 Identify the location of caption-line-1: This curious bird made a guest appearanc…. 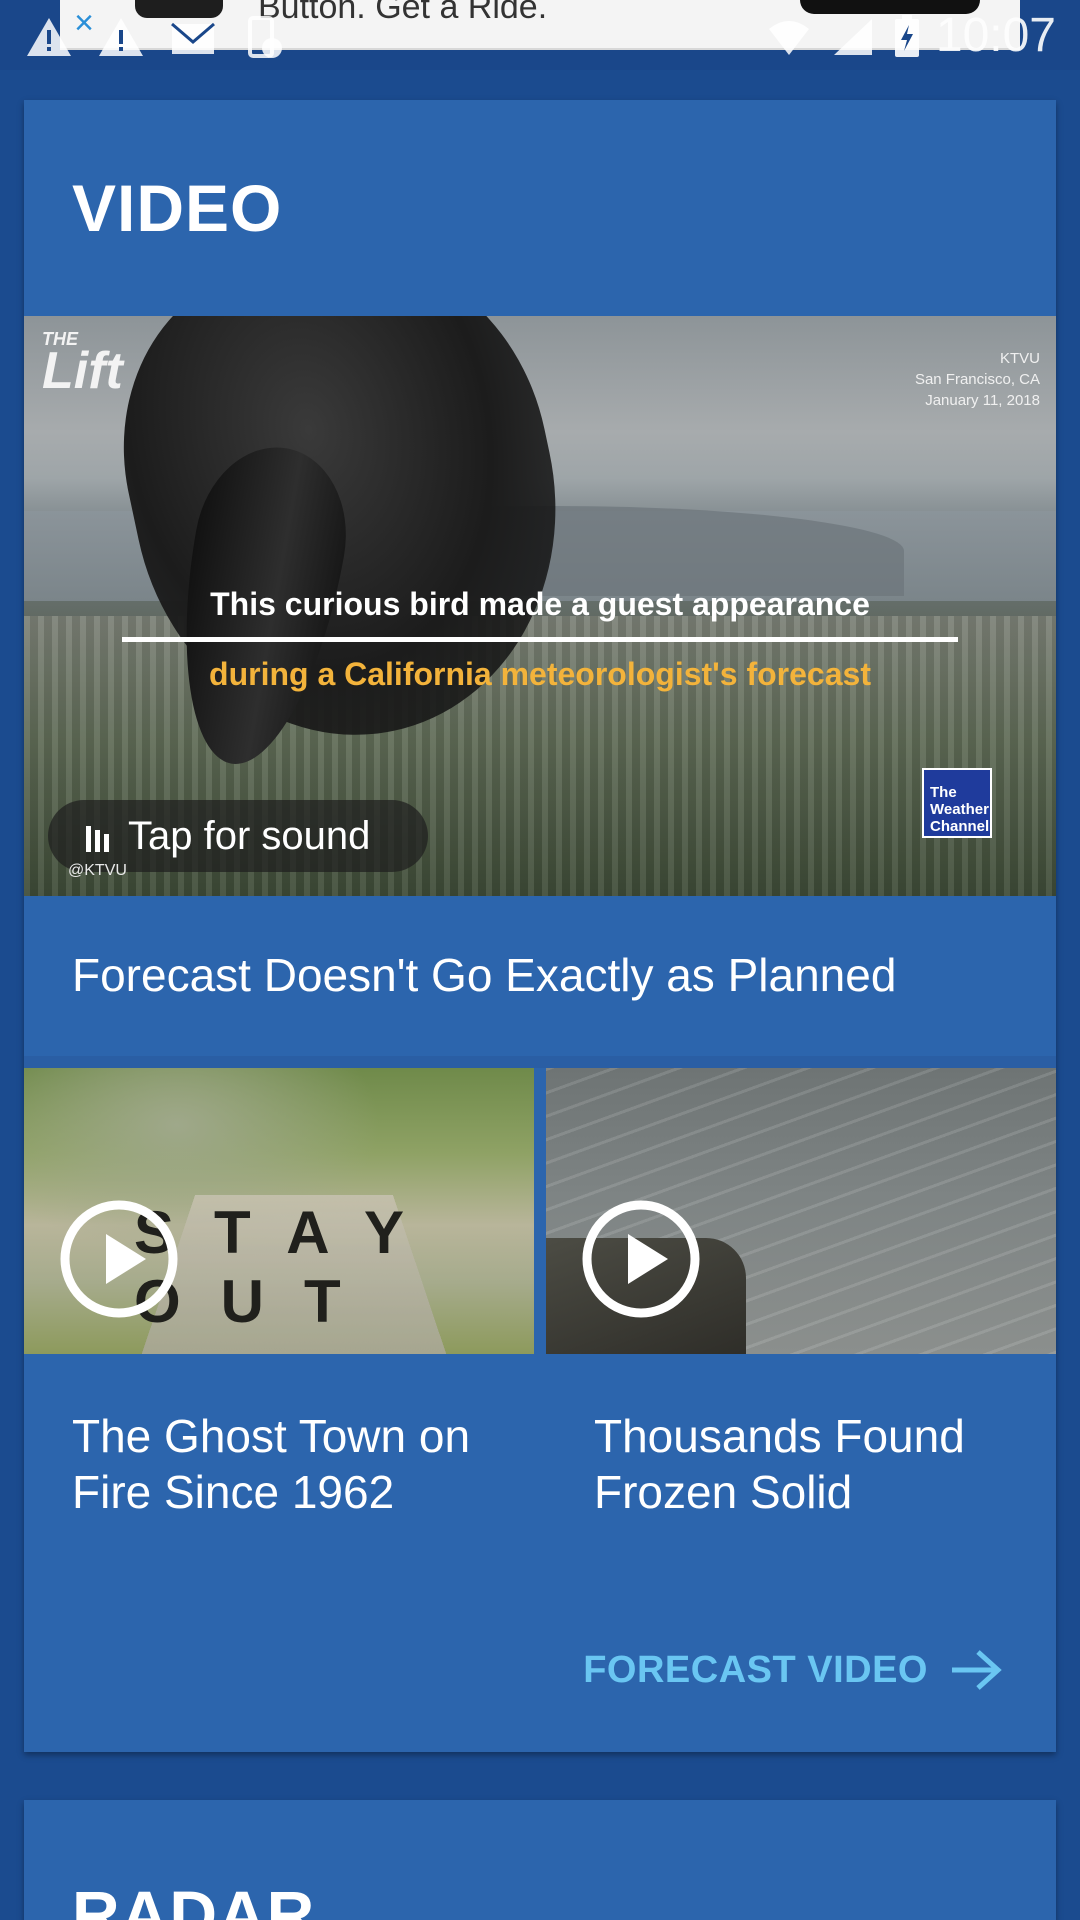
(540, 604).